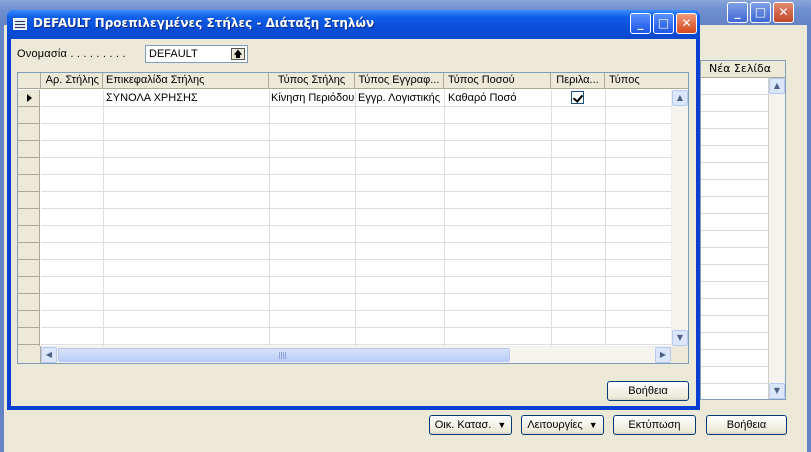  What do you see at coordinates (313, 98) in the screenshot?
I see `cell-column-type: Κίνηση Περιόδου` at bounding box center [313, 98].